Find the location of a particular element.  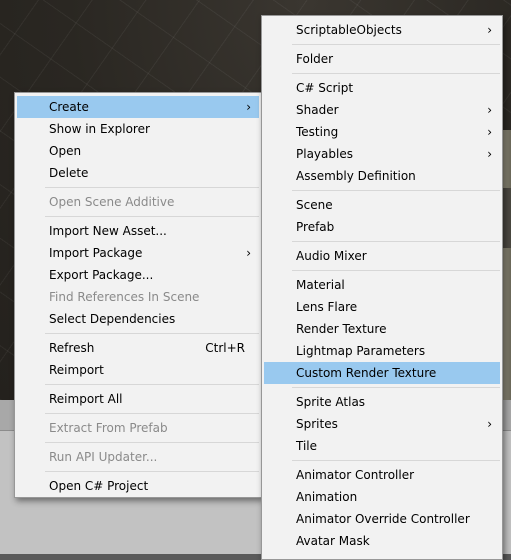

menu-item-label: Open Scene Additive is located at coordinates (112, 202).